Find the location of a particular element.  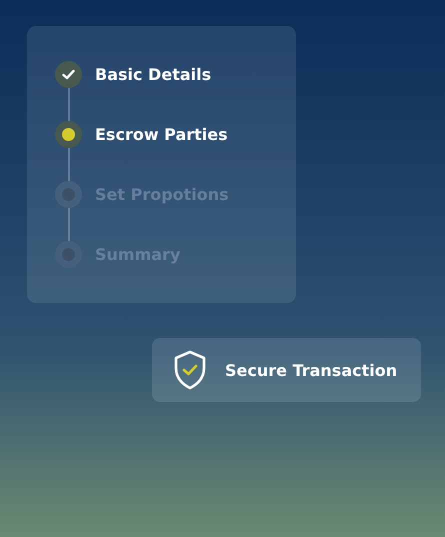

badge-label: Secure Transaction is located at coordinates (311, 370).